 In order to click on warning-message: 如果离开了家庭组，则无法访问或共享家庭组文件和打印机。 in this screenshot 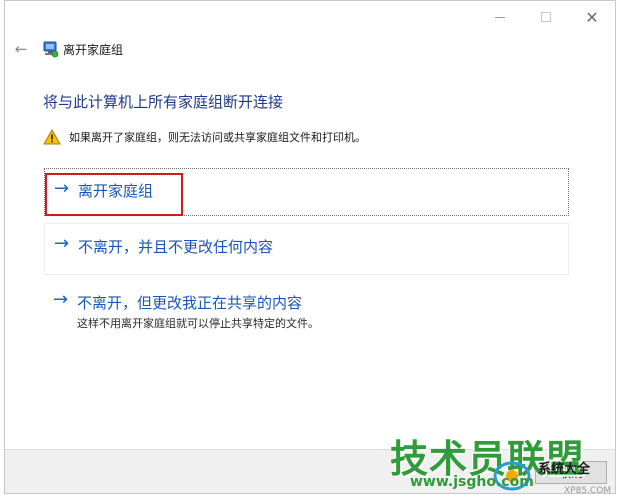, I will do `click(204, 137)`.